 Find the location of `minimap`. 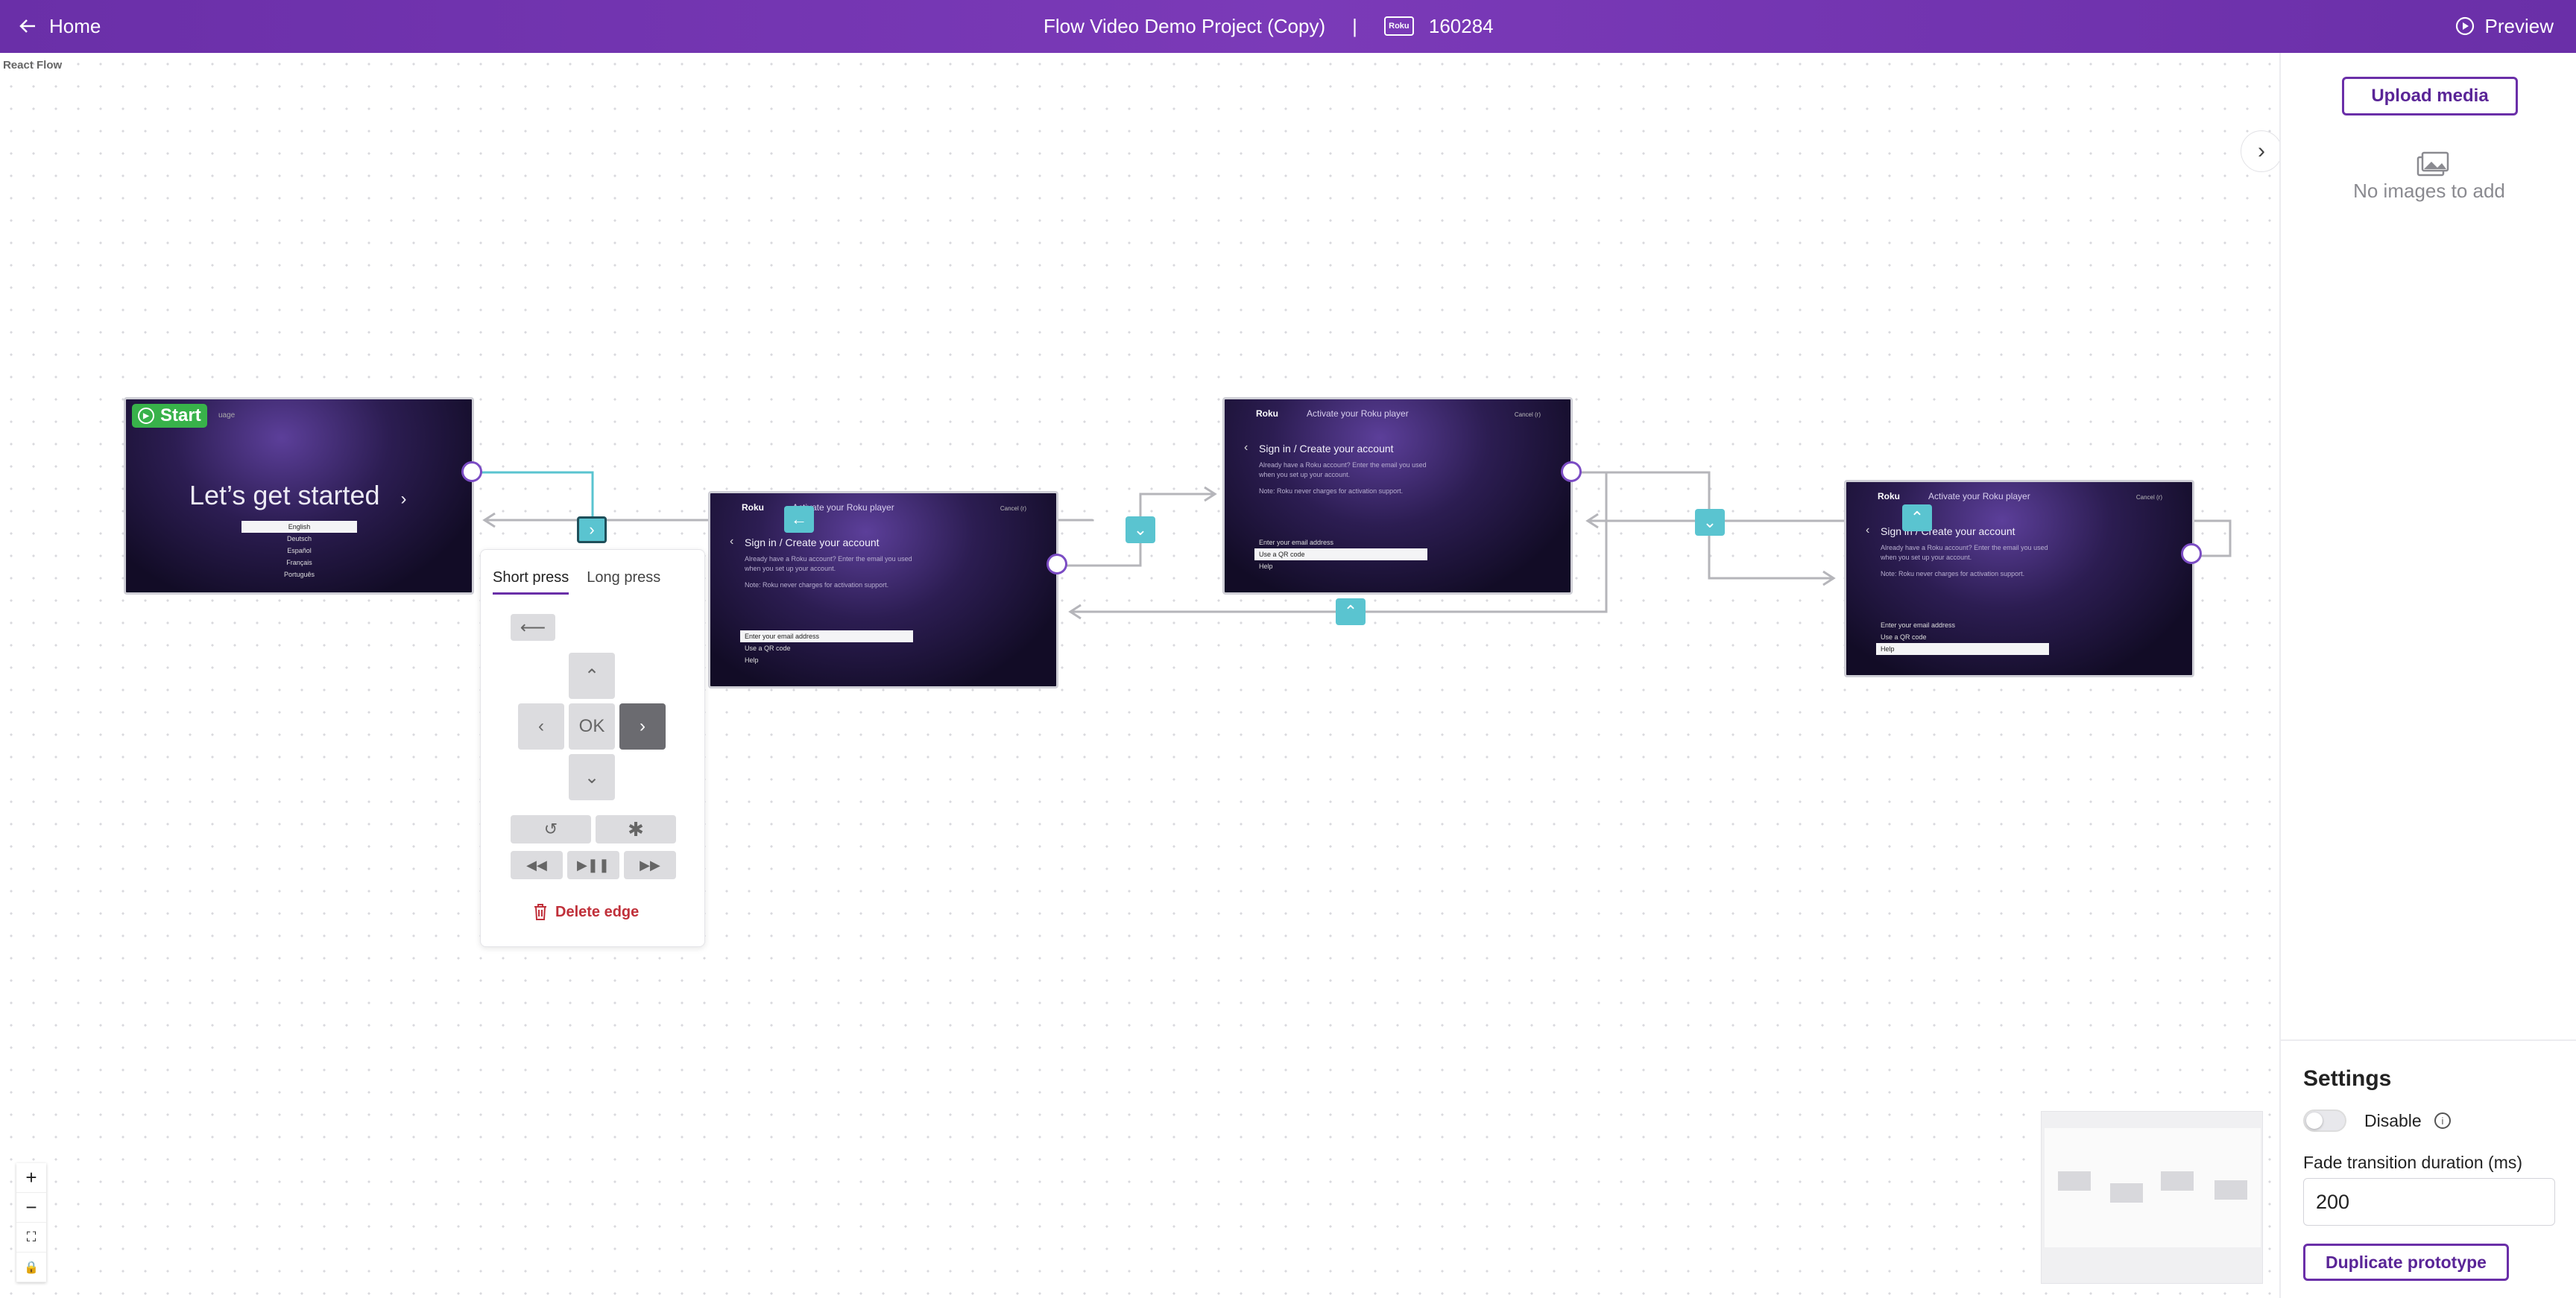

minimap is located at coordinates (2152, 1197).